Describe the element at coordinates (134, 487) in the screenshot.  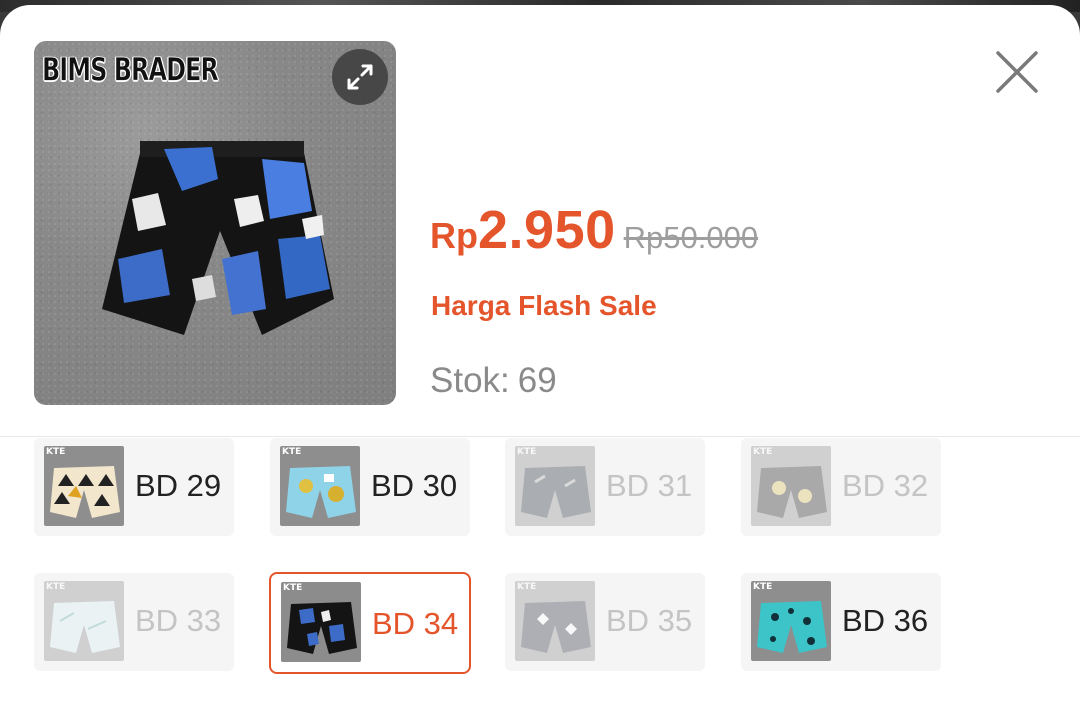
I see `variant-option-bd29: KTE BD 29` at that location.